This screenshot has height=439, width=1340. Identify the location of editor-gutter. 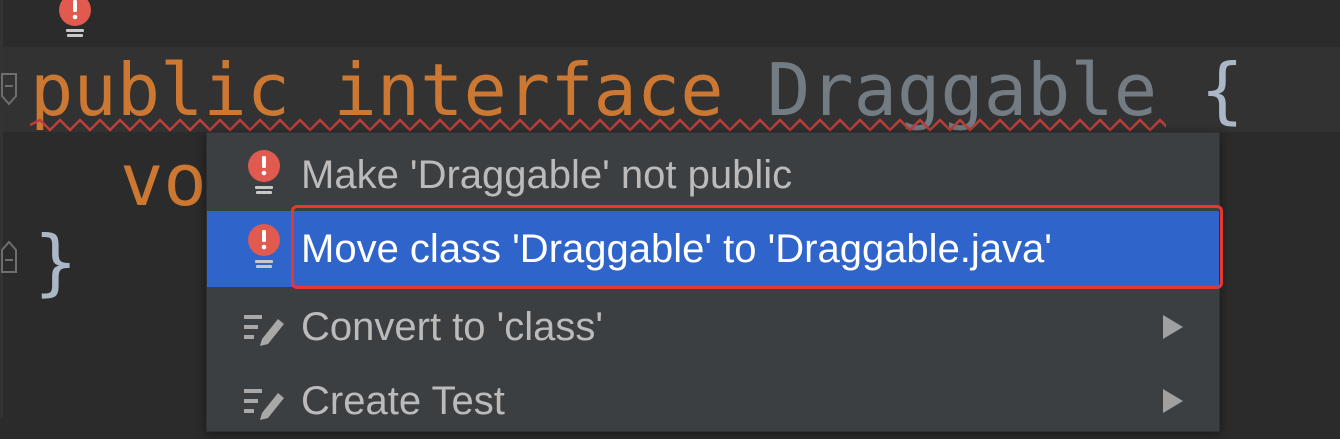
(1, 209).